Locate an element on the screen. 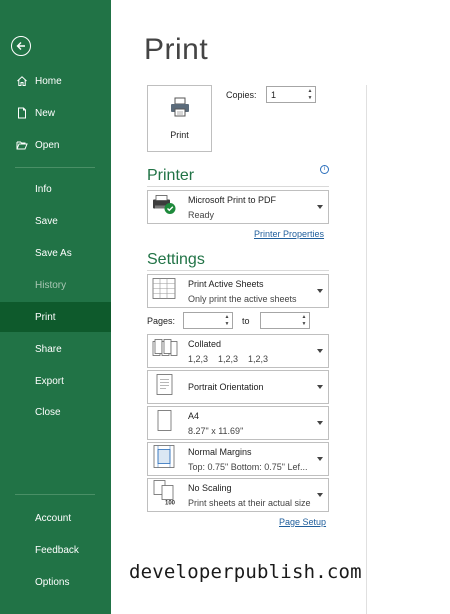 Image resolution: width=450 pixels, height=614 pixels. sidebar-item-new: New is located at coordinates (55, 113).